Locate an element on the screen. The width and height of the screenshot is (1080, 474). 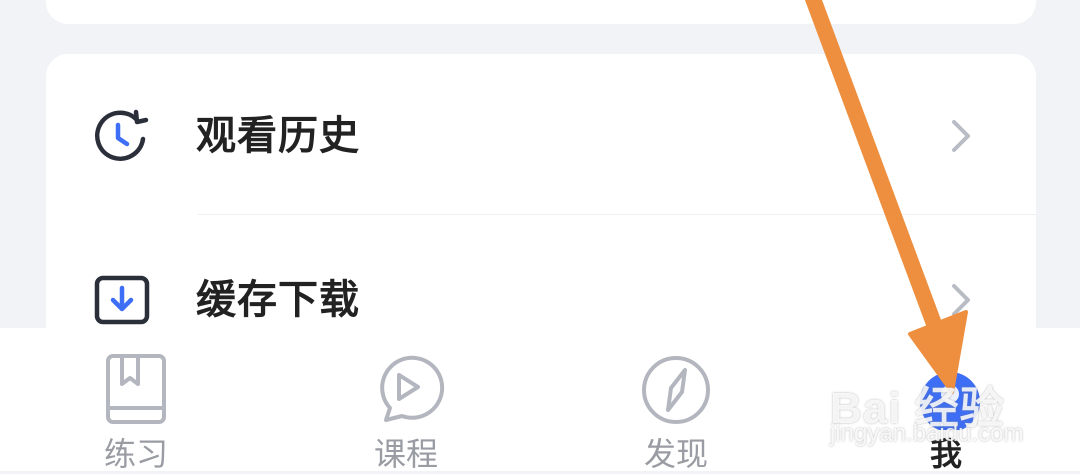
tab-discover: 发现 is located at coordinates (676, 400).